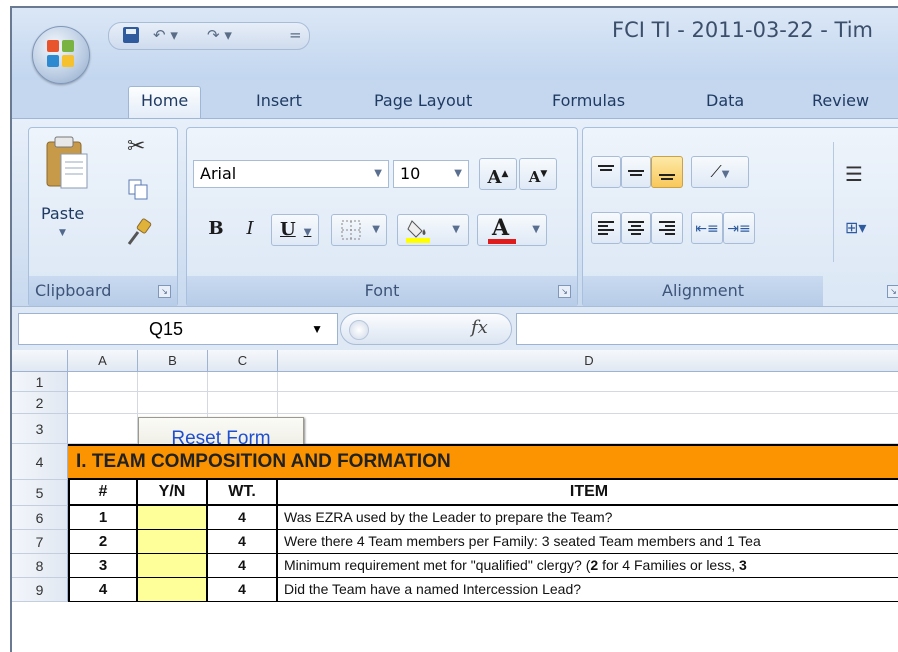 The width and height of the screenshot is (898, 652). I want to click on row-header-3: 3, so click(40, 429).